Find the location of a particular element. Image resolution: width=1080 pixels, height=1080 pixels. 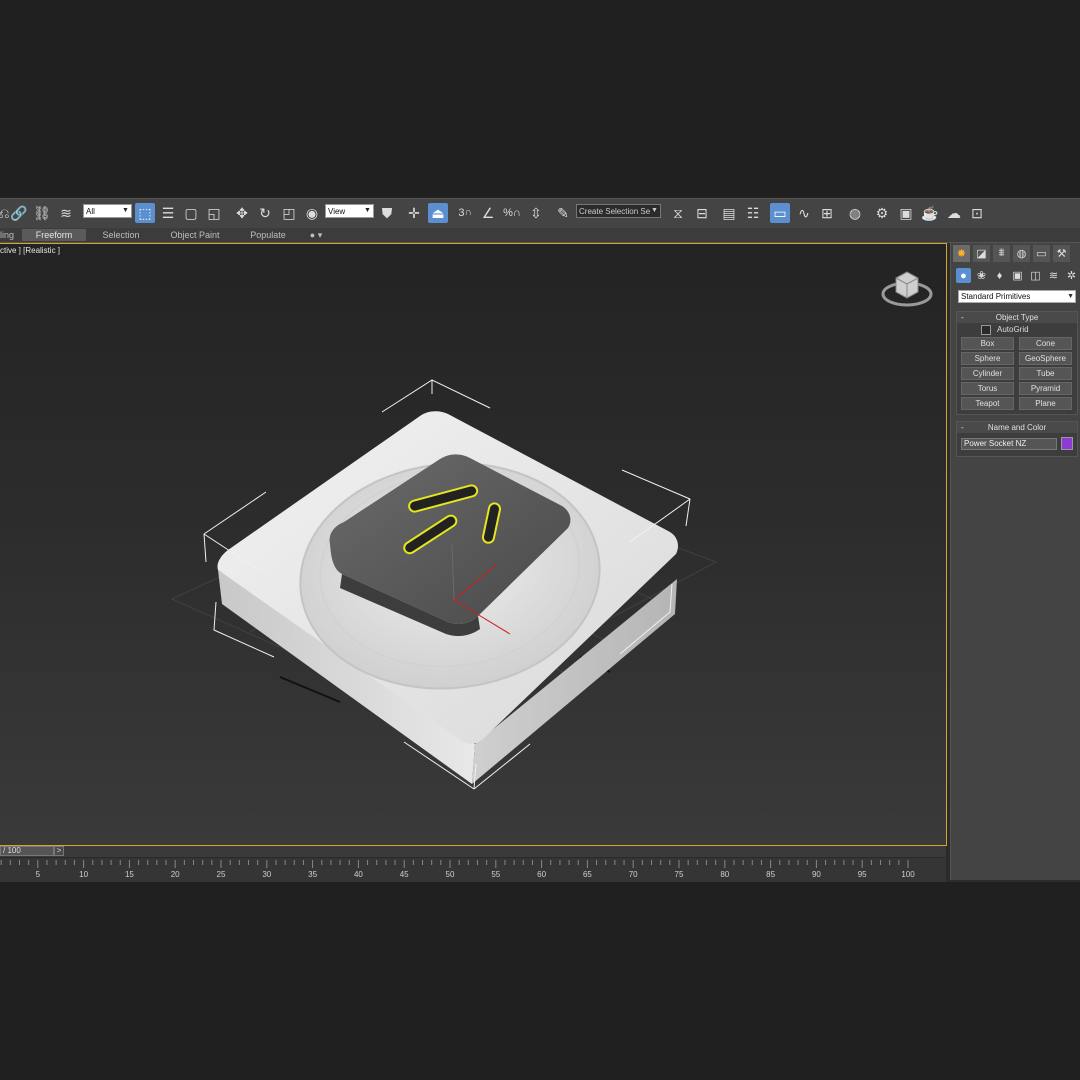

track-tick-label: 20 is located at coordinates (175, 874).